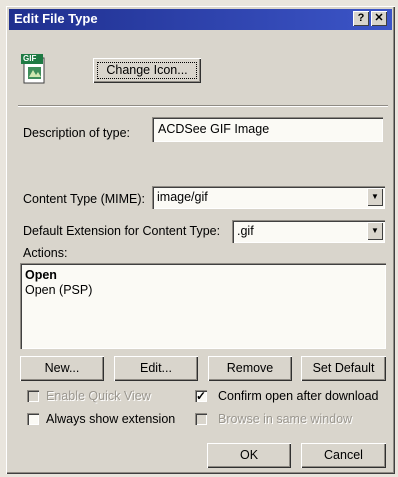 The image size is (398, 477). Describe the element at coordinates (56, 18) in the screenshot. I see `dialog-title: Edit File Type` at that location.